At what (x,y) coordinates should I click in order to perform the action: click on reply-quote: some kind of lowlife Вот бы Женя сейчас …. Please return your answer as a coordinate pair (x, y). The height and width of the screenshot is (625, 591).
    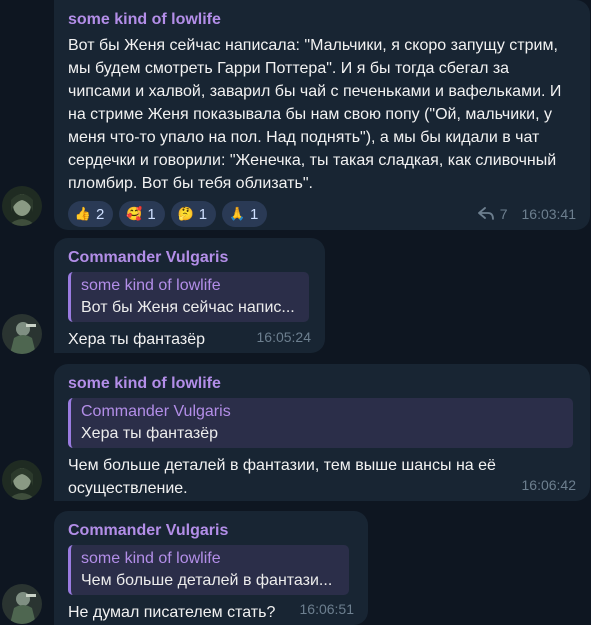
    Looking at the image, I should click on (188, 297).